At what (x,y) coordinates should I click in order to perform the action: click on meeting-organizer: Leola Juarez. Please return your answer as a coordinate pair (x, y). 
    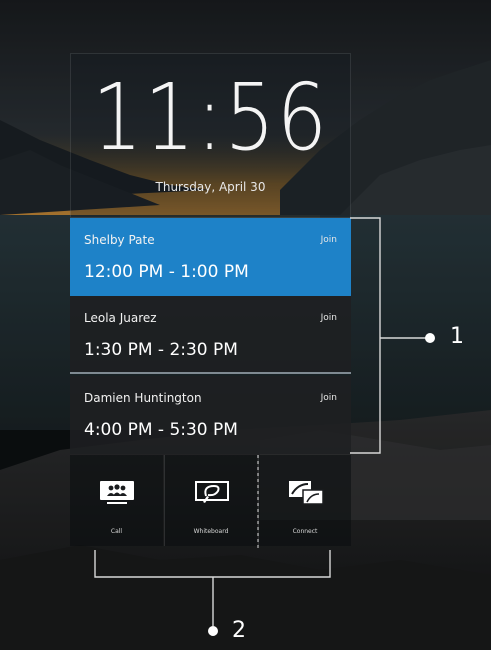
    Looking at the image, I should click on (120, 318).